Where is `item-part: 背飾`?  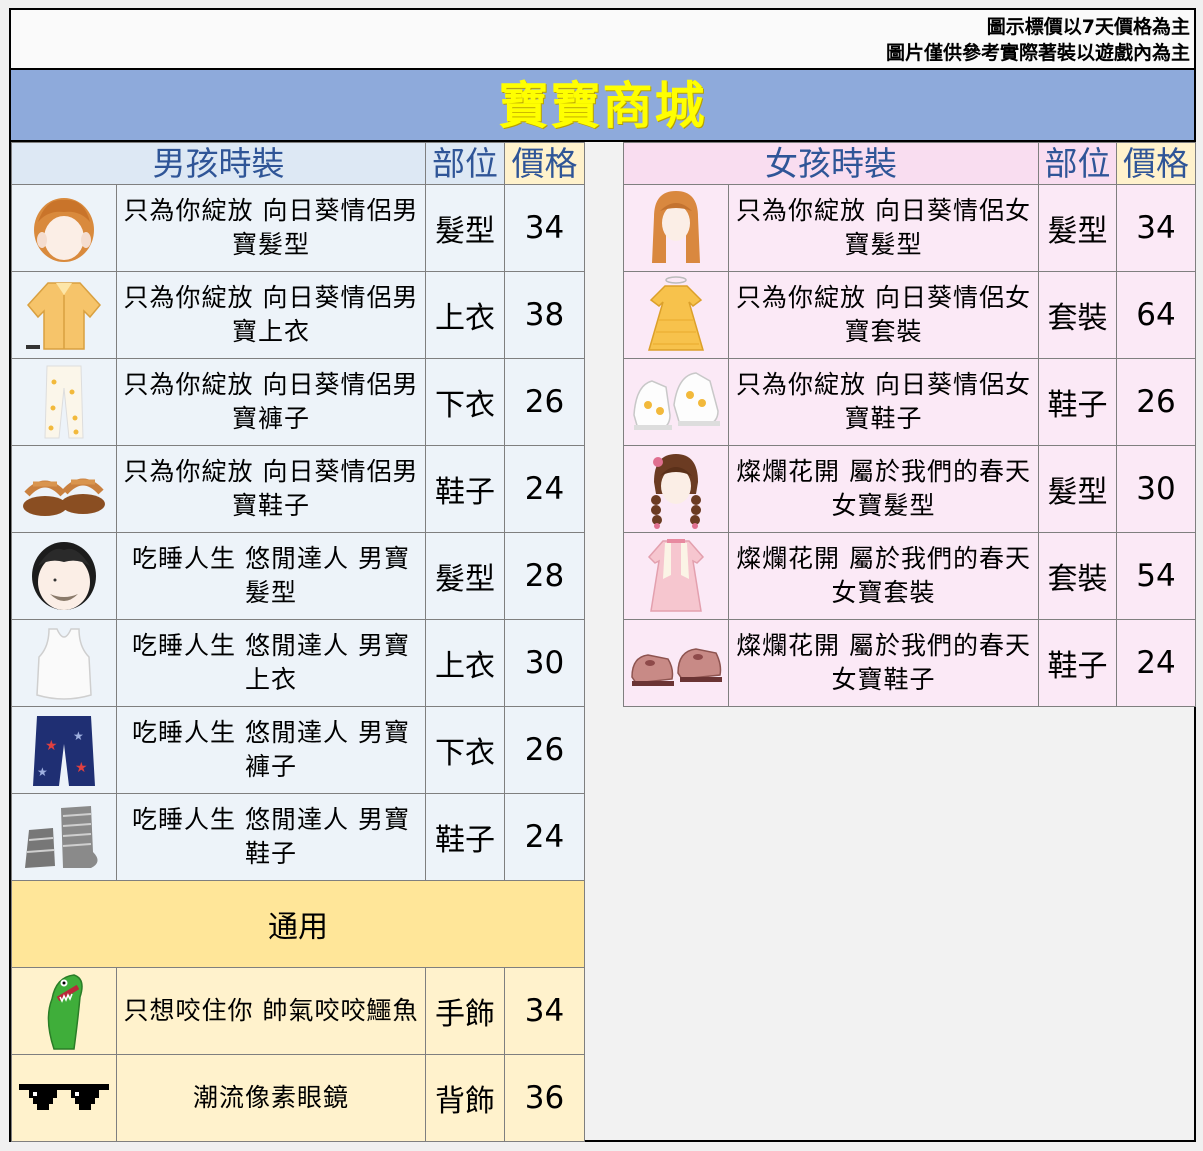 item-part: 背飾 is located at coordinates (465, 1098).